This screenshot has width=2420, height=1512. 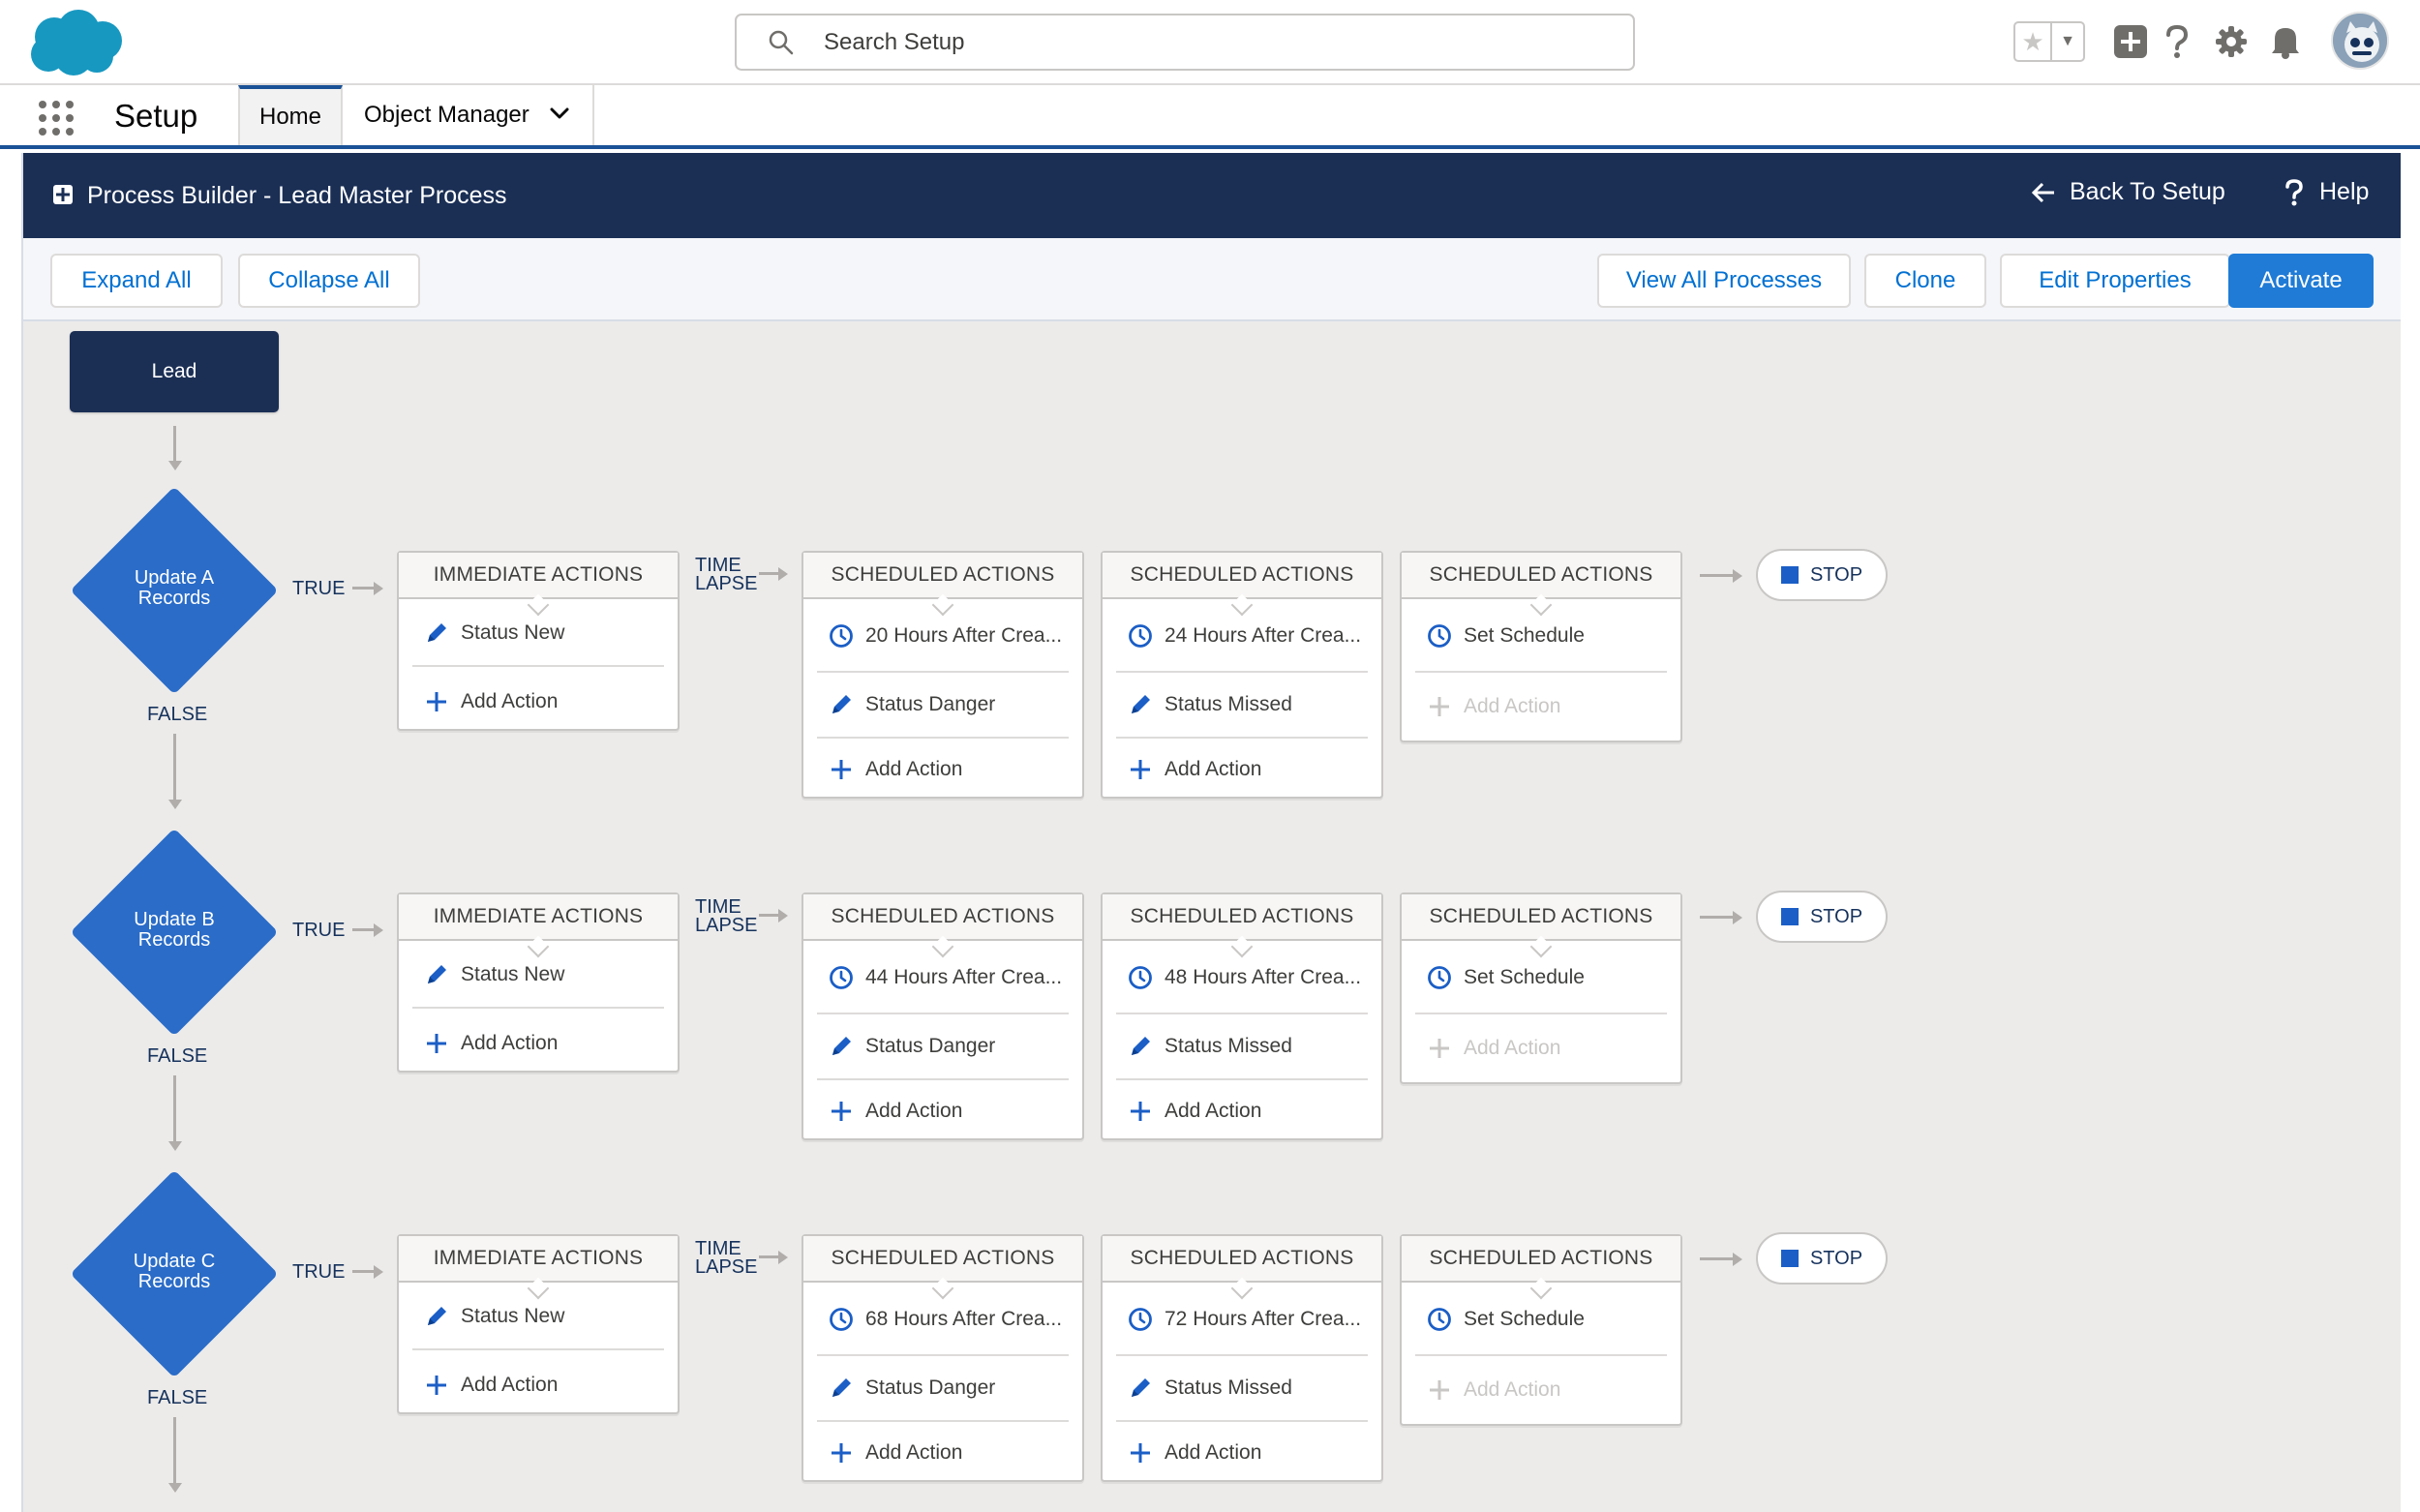 What do you see at coordinates (2115, 281) in the screenshot?
I see `edit-properties-button: Edit Properties` at bounding box center [2115, 281].